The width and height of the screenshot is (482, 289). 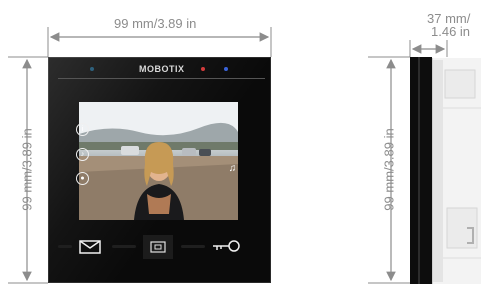 I want to click on device-side-front-plate, so click(x=421, y=170).